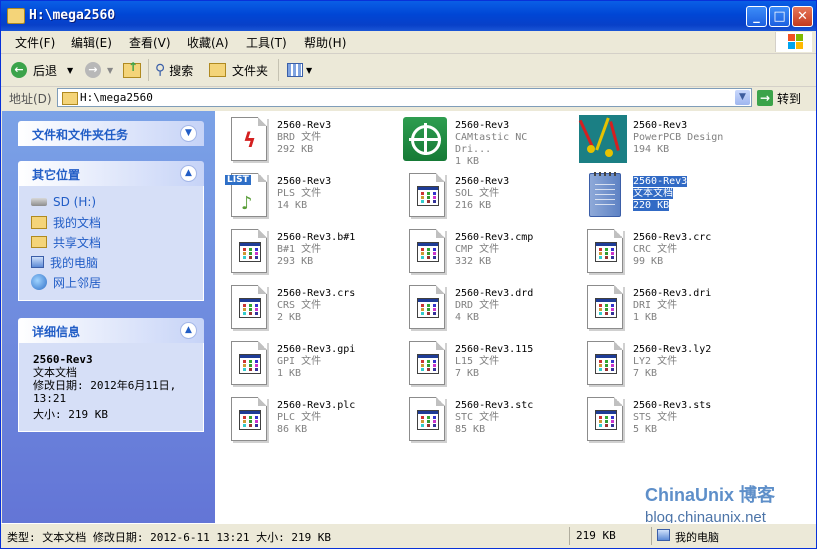 This screenshot has height=549, width=817. What do you see at coordinates (651, 536) in the screenshot?
I see `status-separator` at bounding box center [651, 536].